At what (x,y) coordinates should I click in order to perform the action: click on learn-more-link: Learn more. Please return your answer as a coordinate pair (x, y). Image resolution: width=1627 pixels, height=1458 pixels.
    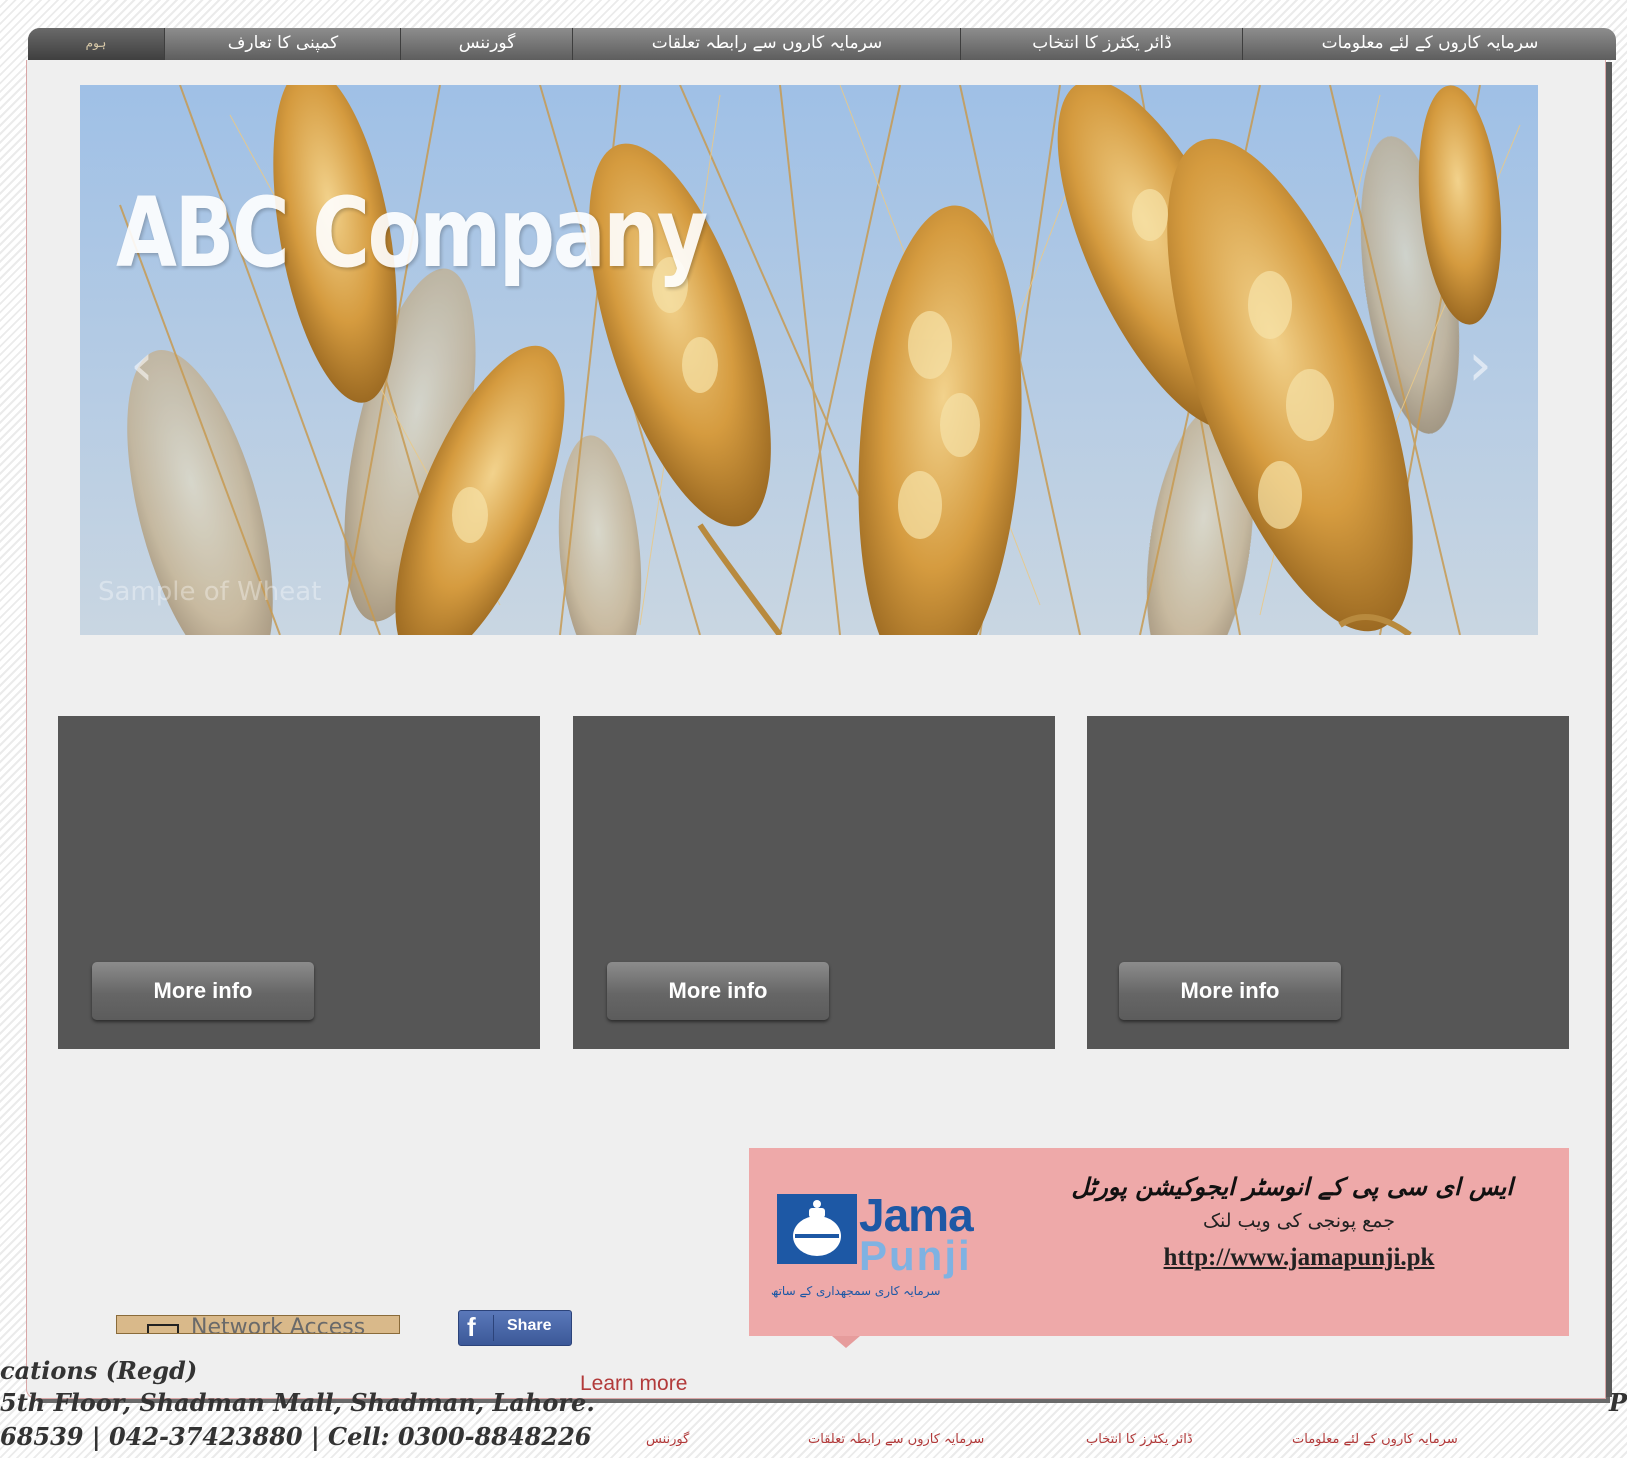
    Looking at the image, I should click on (633, 1384).